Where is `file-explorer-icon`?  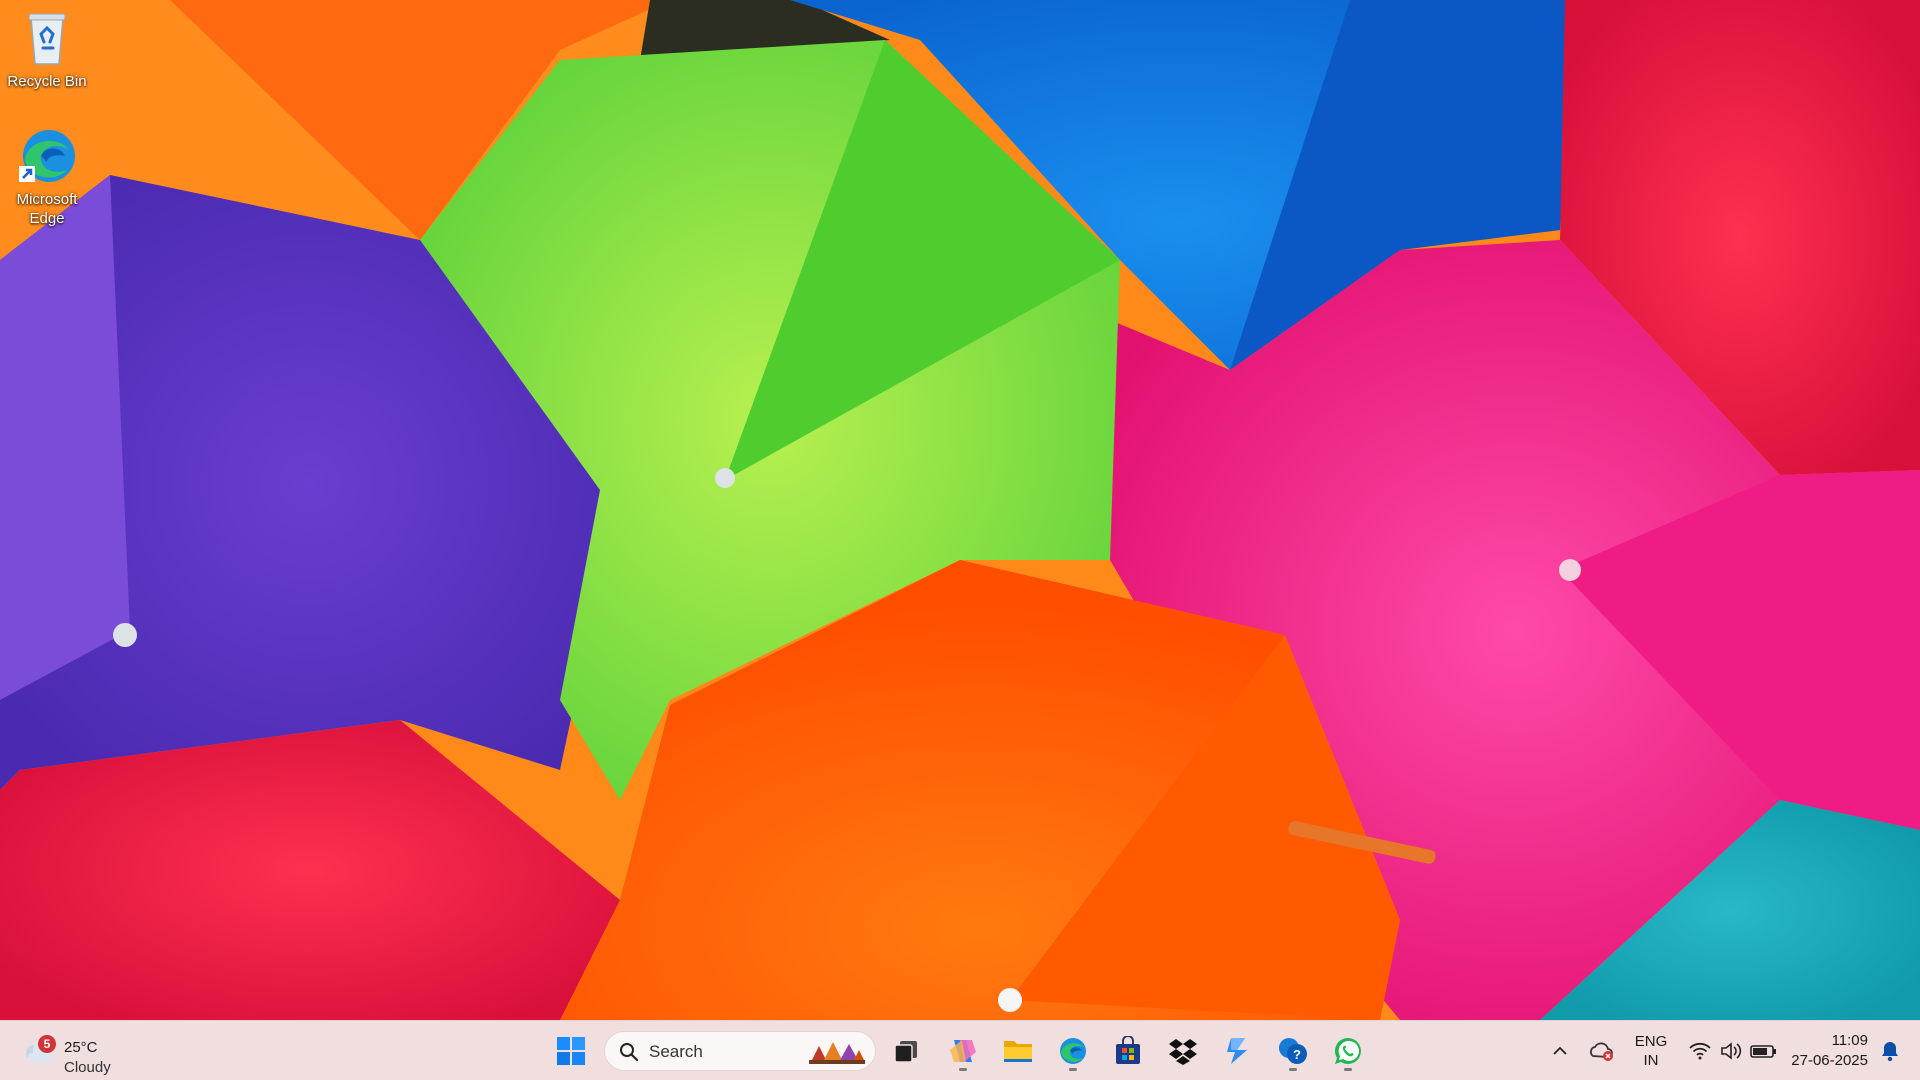
file-explorer-icon is located at coordinates (1018, 1051).